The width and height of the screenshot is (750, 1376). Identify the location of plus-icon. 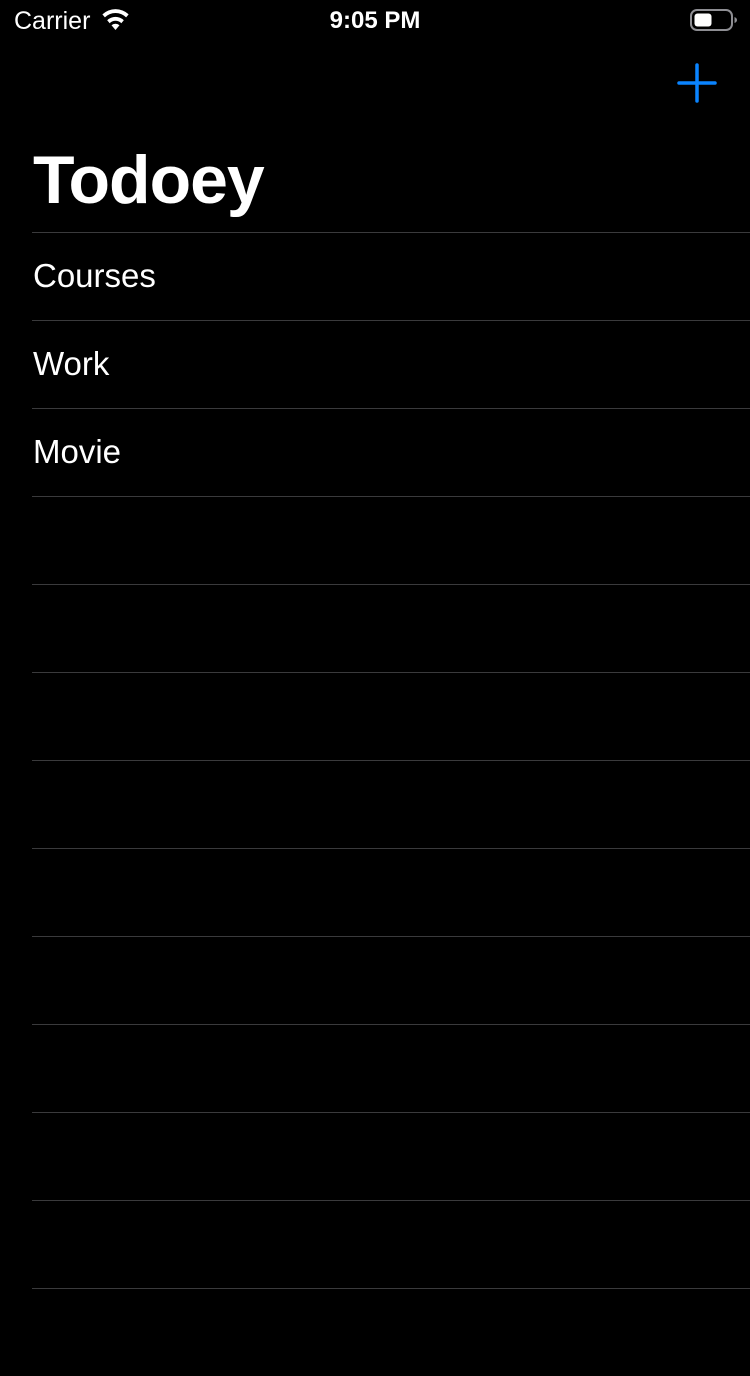
(697, 83).